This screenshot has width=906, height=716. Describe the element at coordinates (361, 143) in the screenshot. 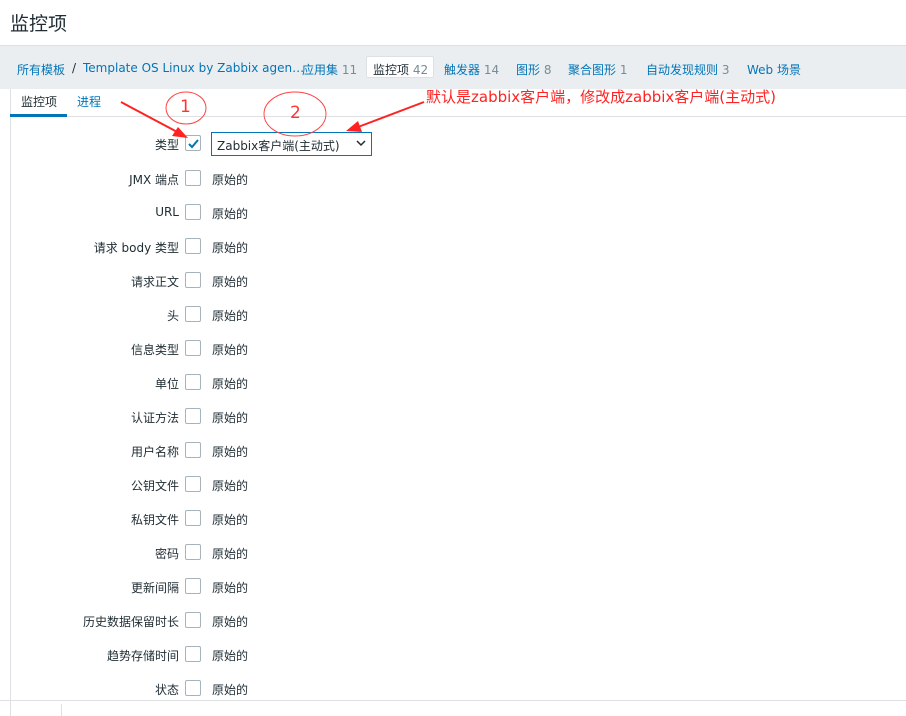

I see `chevron-down-icon` at that location.